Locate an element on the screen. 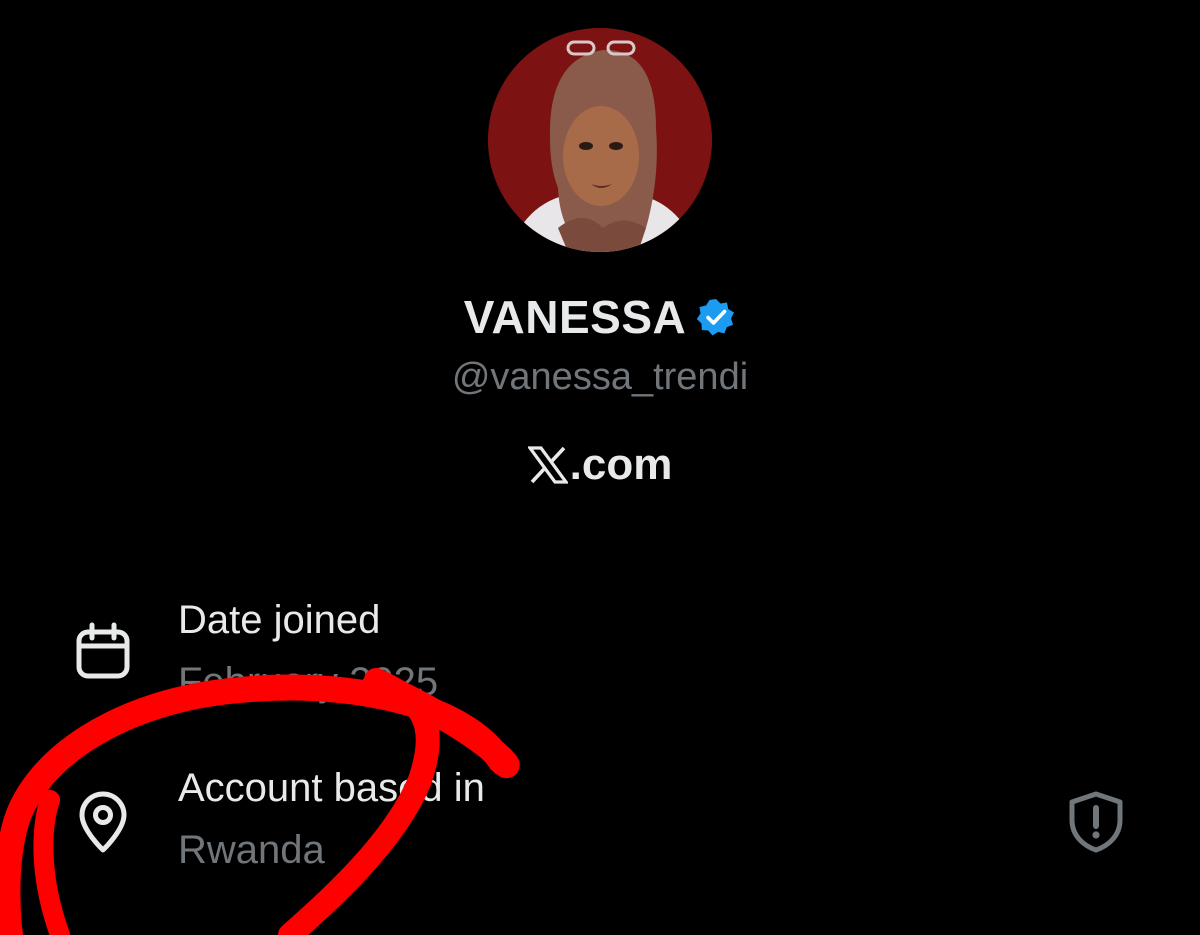 The image size is (1200, 935). profile-handle: @vanessa_trendi is located at coordinates (600, 377).